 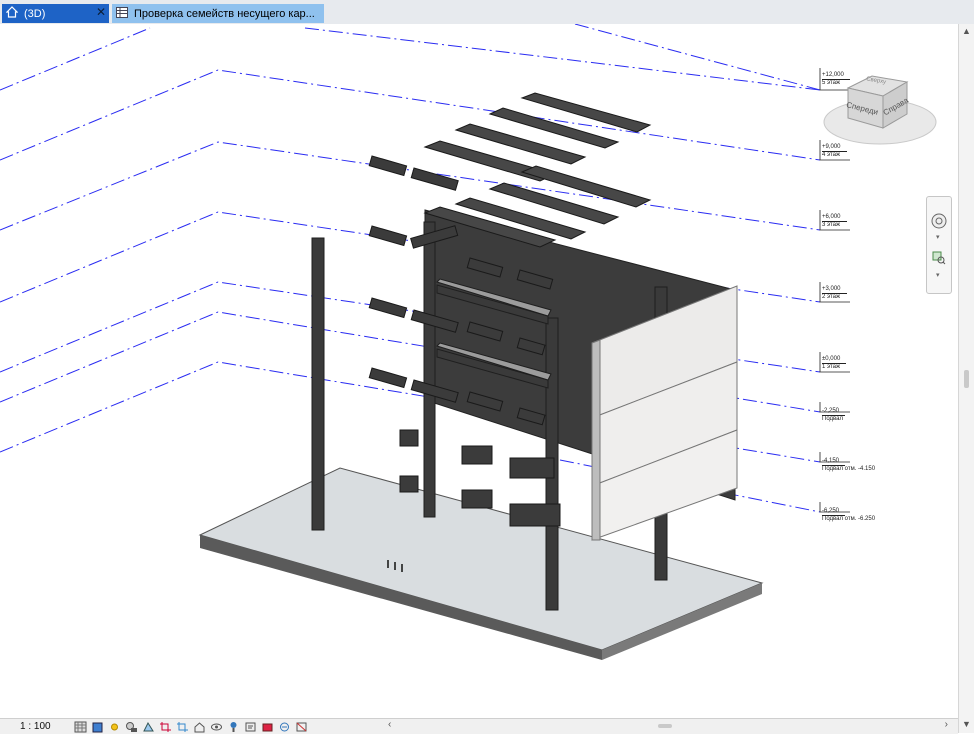 I want to click on level-name: 5 этаж, so click(x=831, y=83).